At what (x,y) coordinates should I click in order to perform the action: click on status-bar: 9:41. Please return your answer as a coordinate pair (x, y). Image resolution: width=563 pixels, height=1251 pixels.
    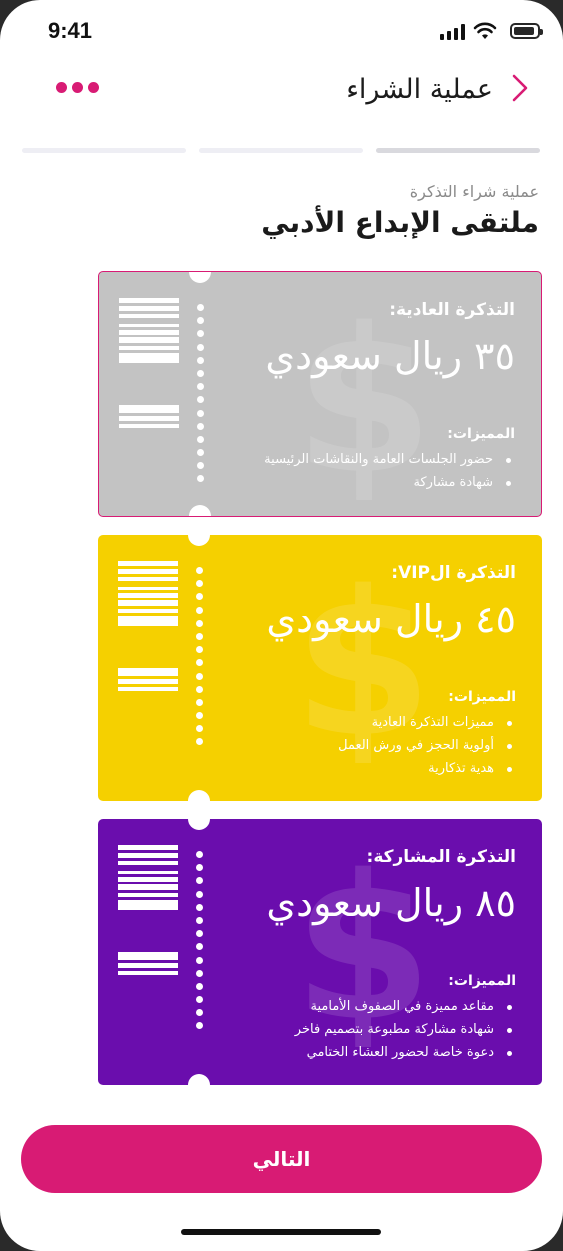
    Looking at the image, I should click on (281, 32).